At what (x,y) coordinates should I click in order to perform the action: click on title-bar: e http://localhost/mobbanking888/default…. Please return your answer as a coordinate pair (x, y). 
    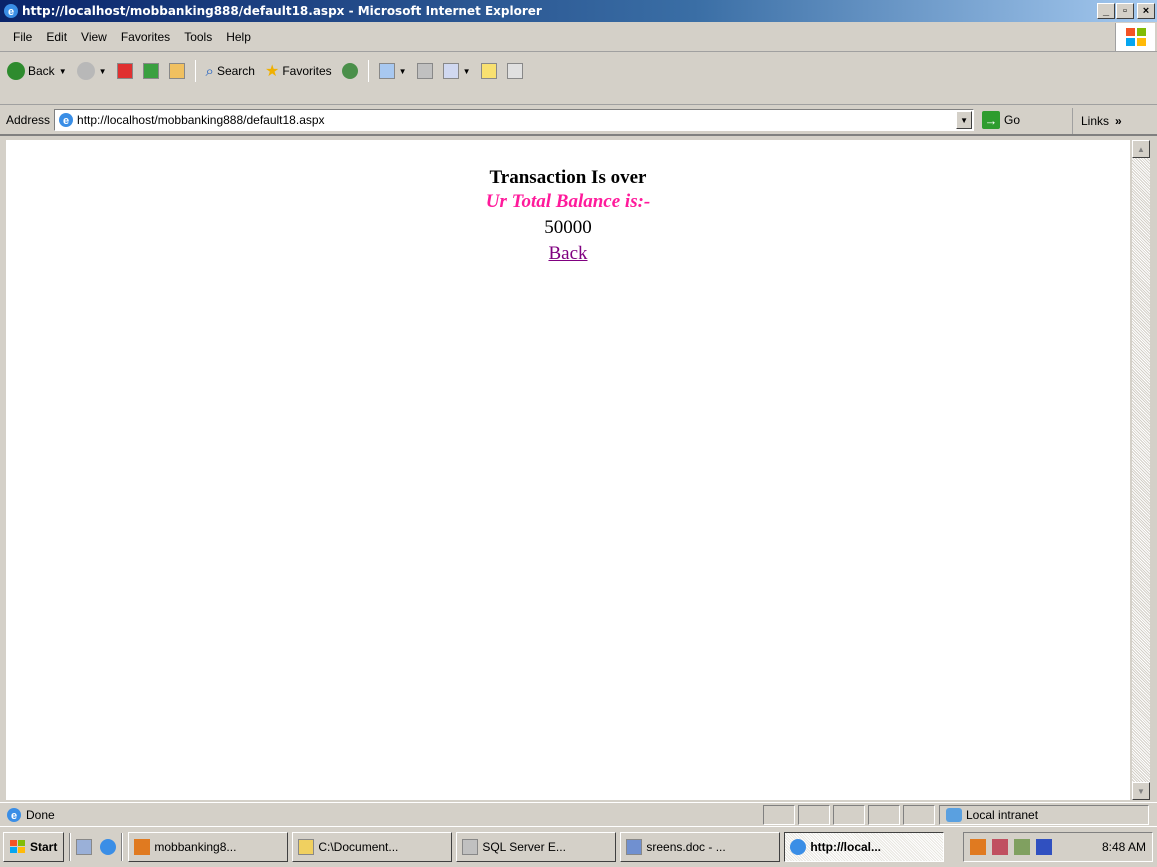
    Looking at the image, I should click on (578, 11).